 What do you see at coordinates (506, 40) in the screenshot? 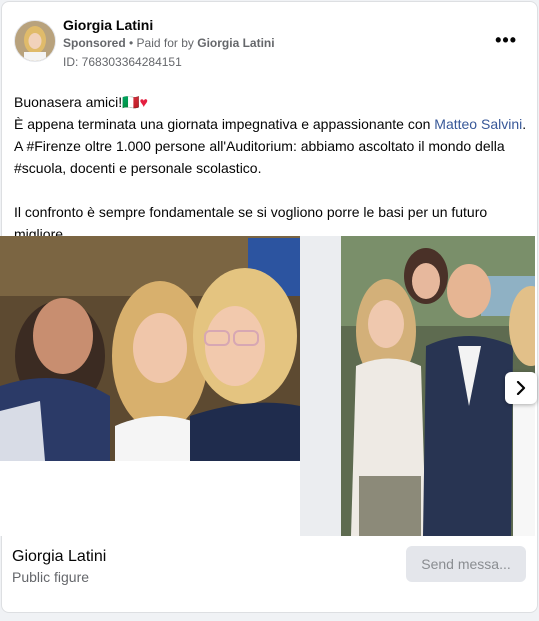
I see `more-horizontal-icon: •••` at bounding box center [506, 40].